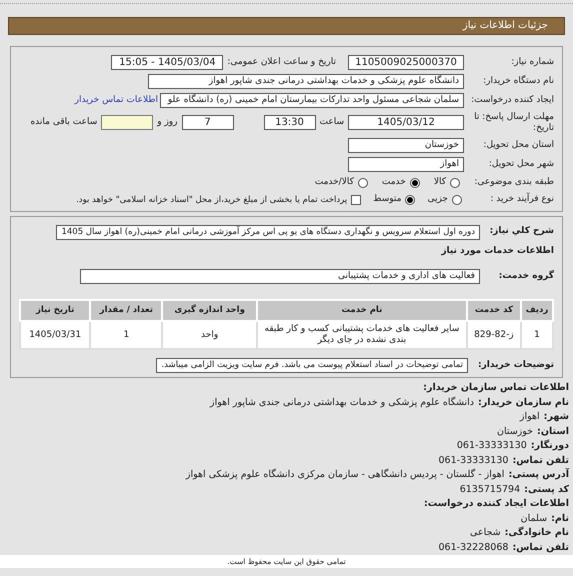 The height and width of the screenshot is (576, 573). Describe the element at coordinates (209, 311) in the screenshot. I see `column-header: واحد اندازه گیری` at that location.